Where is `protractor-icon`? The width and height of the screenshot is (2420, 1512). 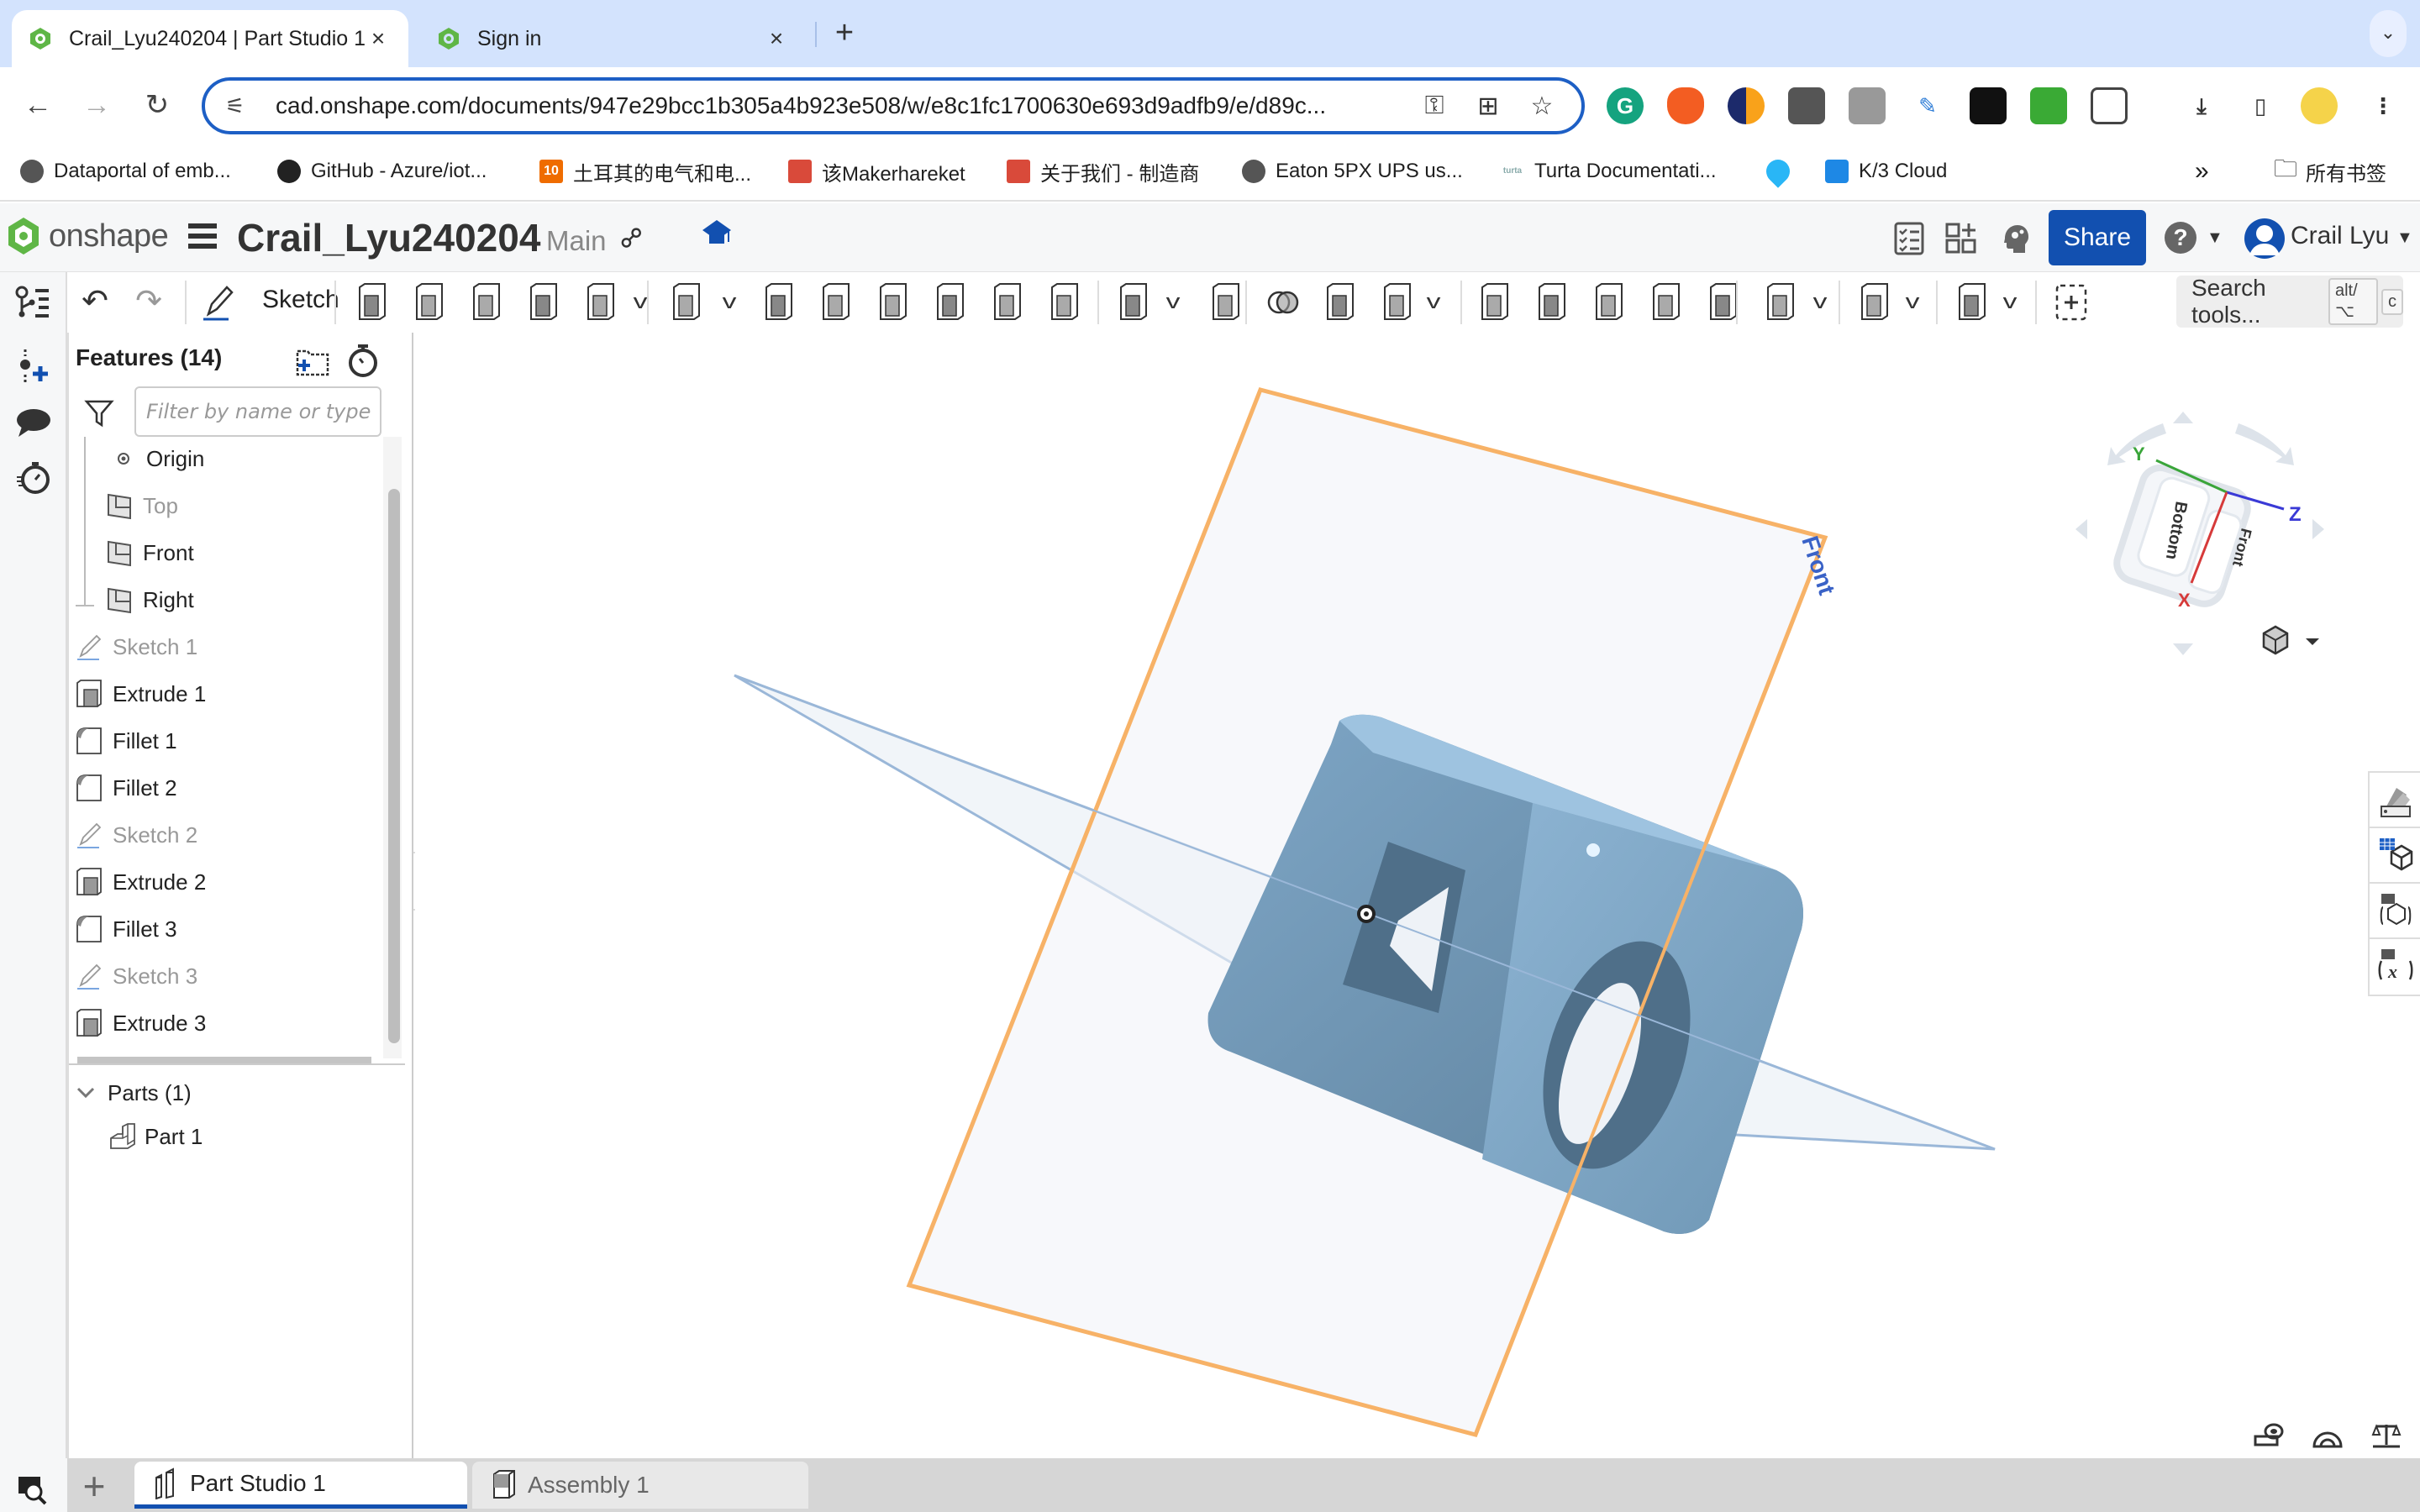
protractor-icon is located at coordinates (2328, 1435).